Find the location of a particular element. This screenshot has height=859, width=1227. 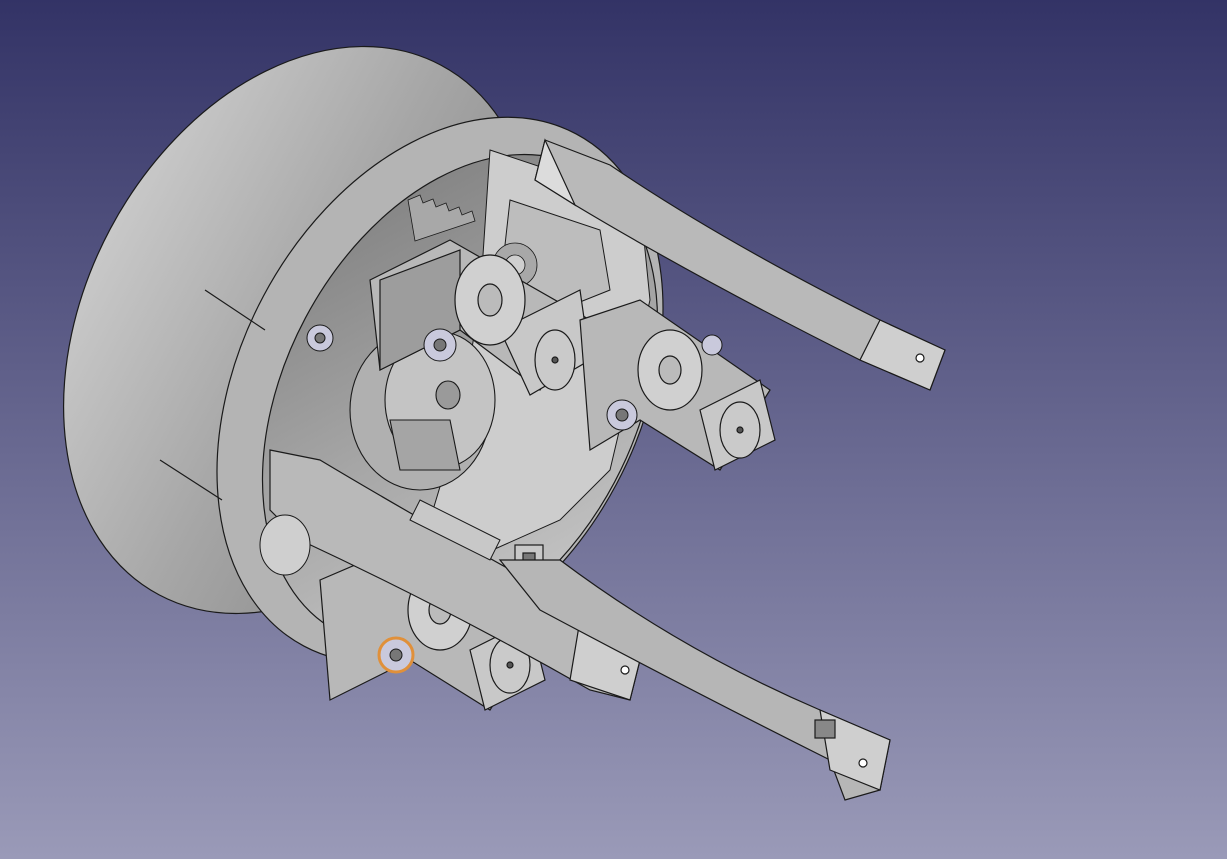

arm-bottom-long is located at coordinates (694, 680).